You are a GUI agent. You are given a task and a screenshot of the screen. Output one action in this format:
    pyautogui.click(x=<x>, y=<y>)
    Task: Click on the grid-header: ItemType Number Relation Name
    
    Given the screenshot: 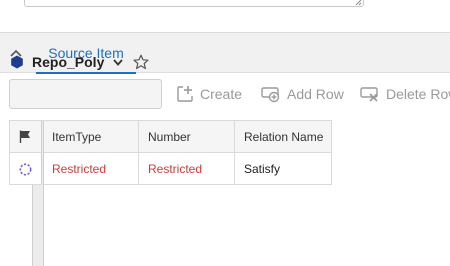 What is the action you would take?
    pyautogui.click(x=170, y=137)
    